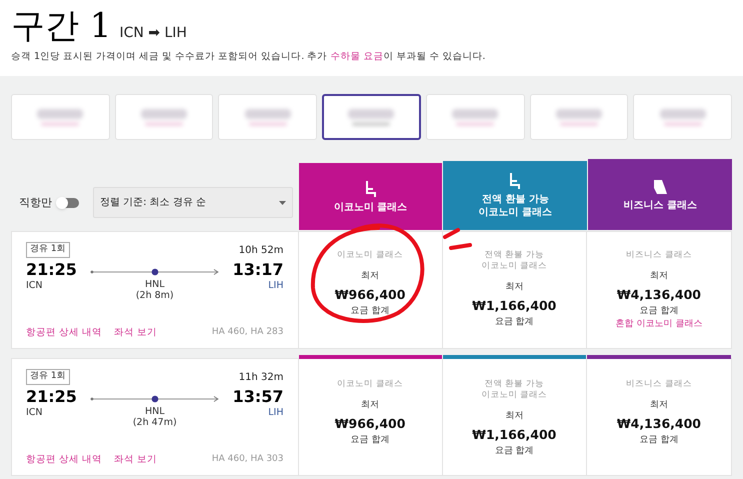  Describe the element at coordinates (248, 57) in the screenshot. I see `price-notice: 승객 1인당 표시된 가격이며 세금 및 수수료가 포함되어 있습니다. 추가 수하물 요금 이 부과될 수 있습니다.` at that location.